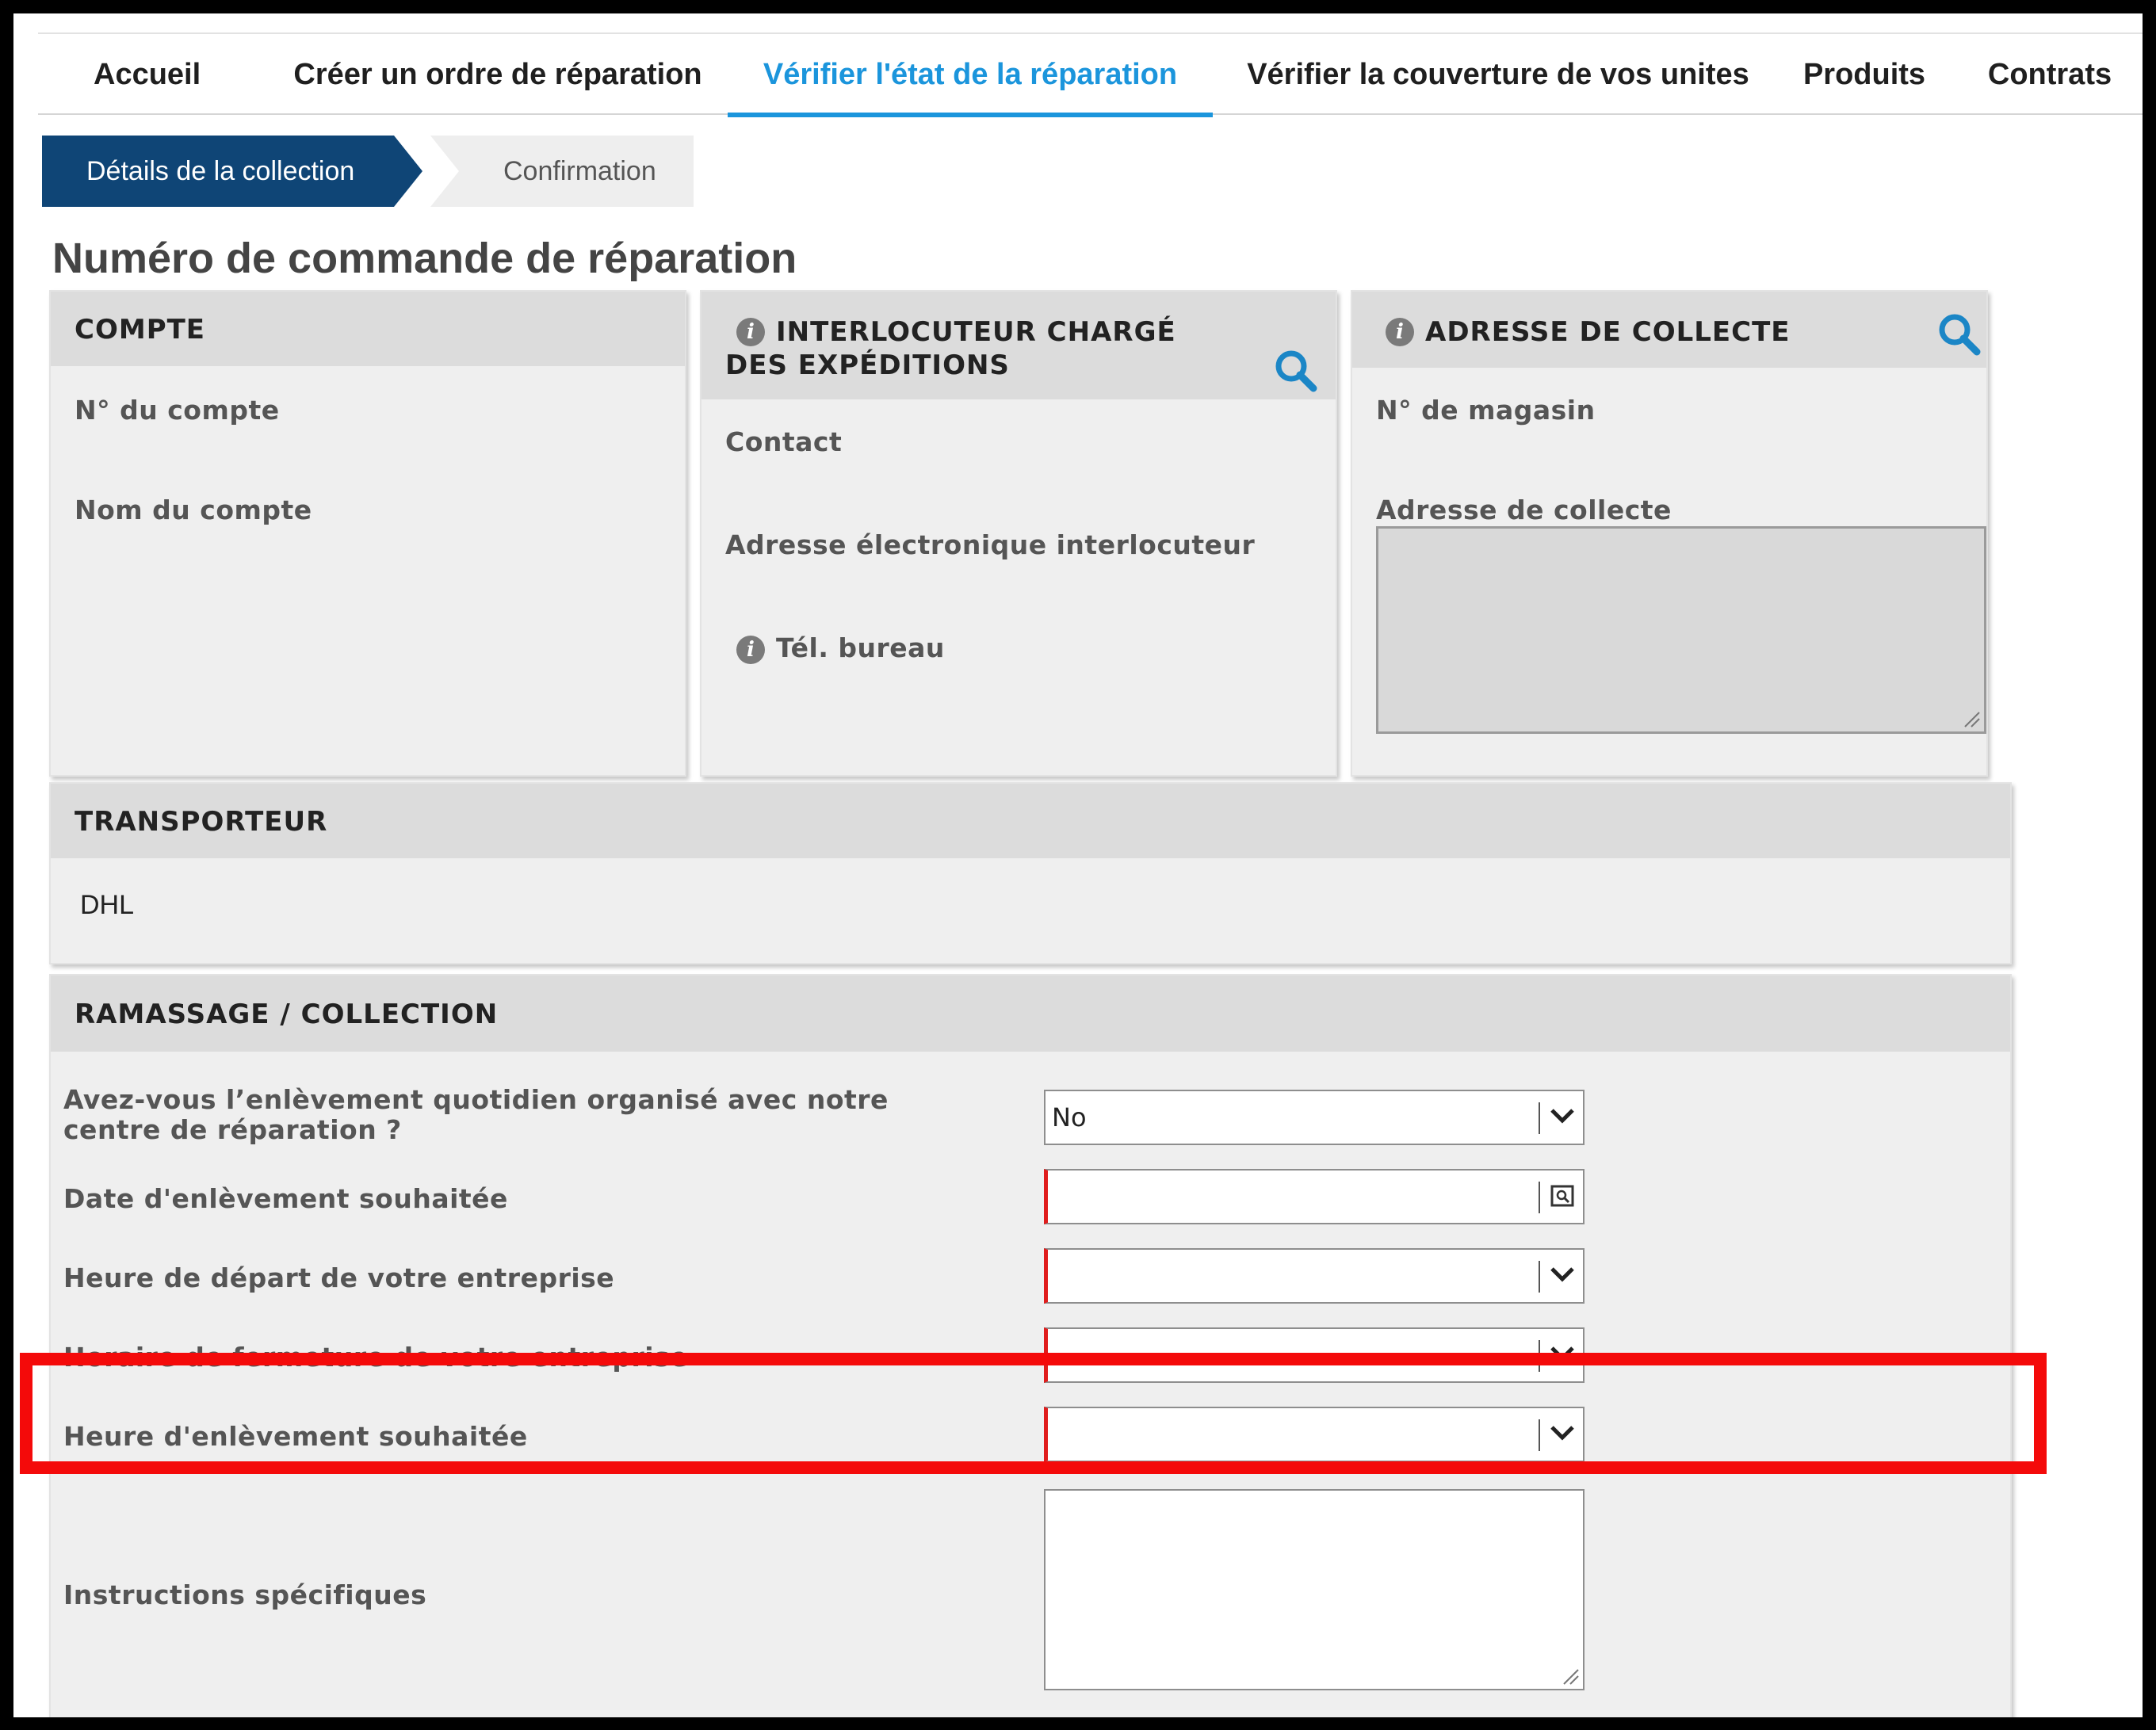 The image size is (2156, 1730). What do you see at coordinates (1486, 411) in the screenshot?
I see `store-number-label: N° de magasin` at bounding box center [1486, 411].